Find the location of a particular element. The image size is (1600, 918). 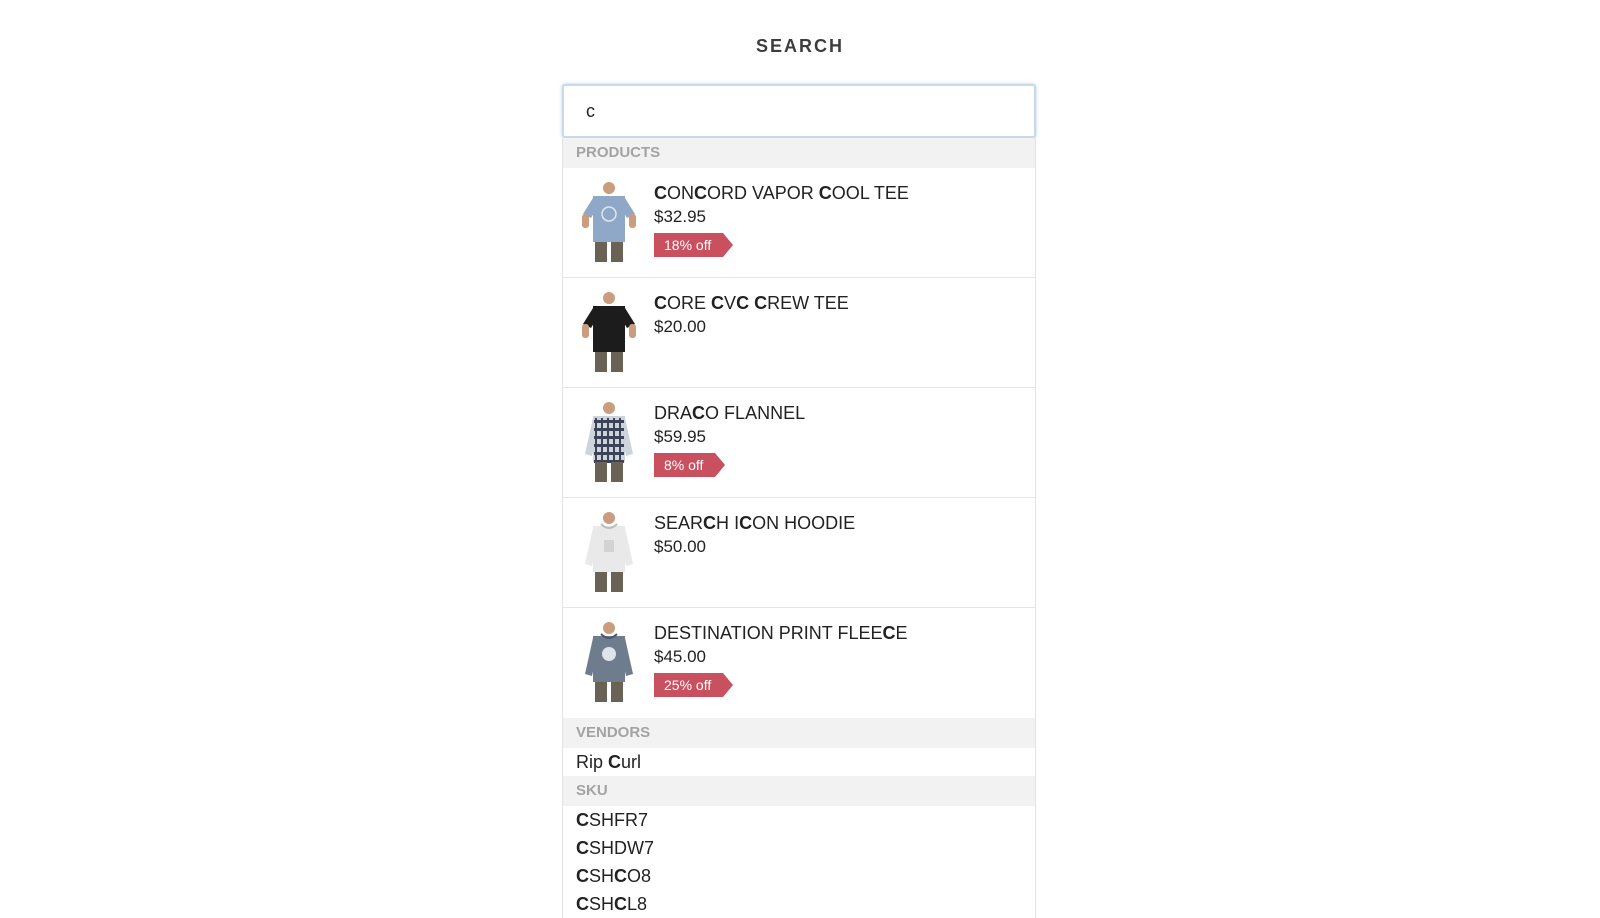

product-name: CORE CVC CREW TEE is located at coordinates (751, 303).